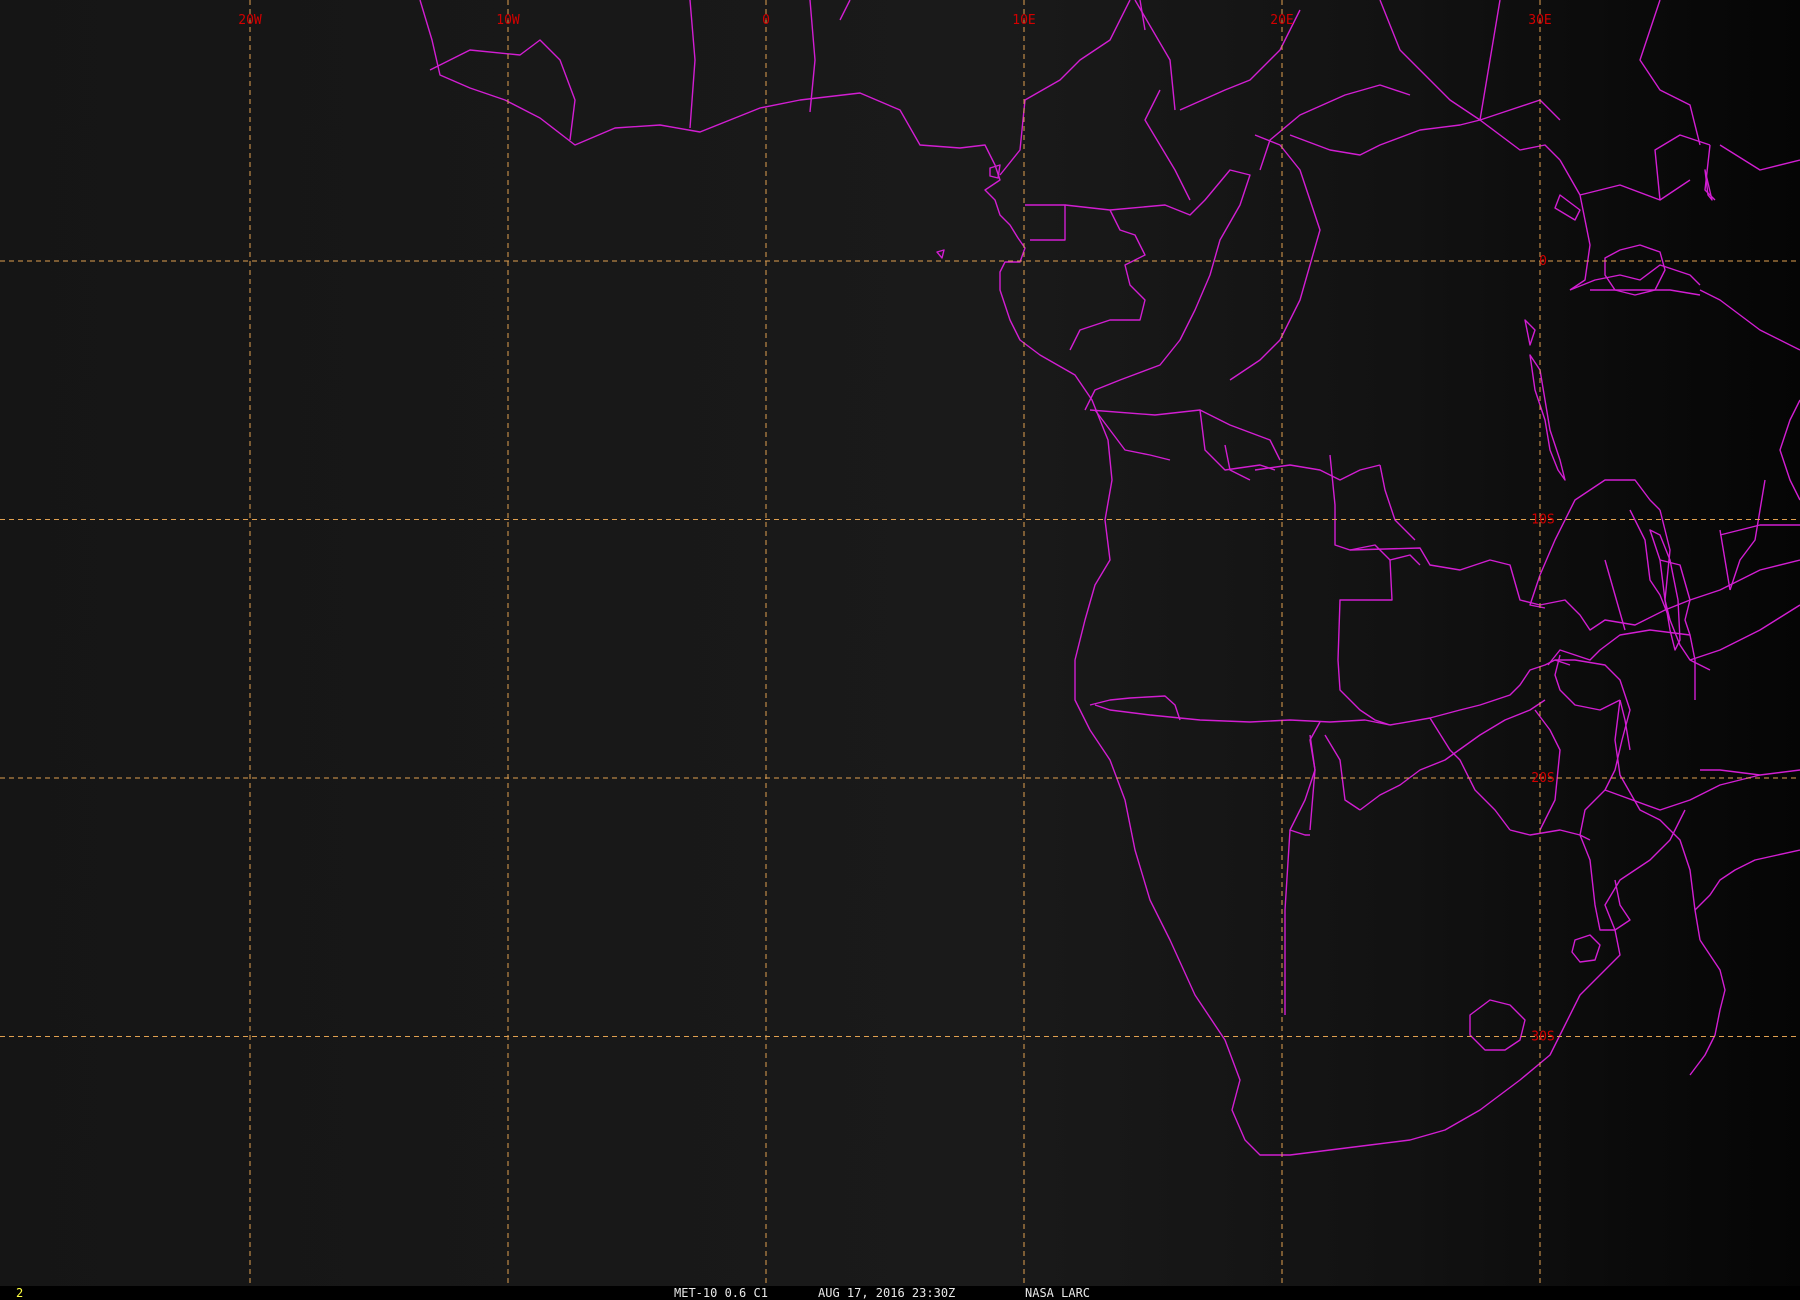 This screenshot has height=1300, width=1800. I want to click on longitude-label: 30E, so click(1539, 20).